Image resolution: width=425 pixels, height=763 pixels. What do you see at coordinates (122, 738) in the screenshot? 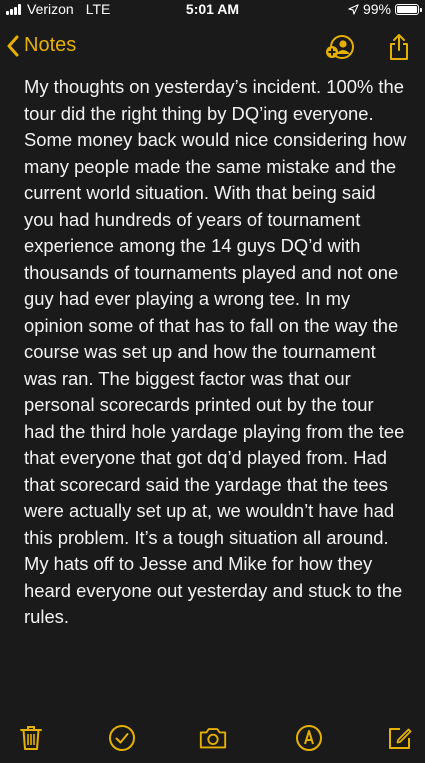
I see `checklist-icon` at bounding box center [122, 738].